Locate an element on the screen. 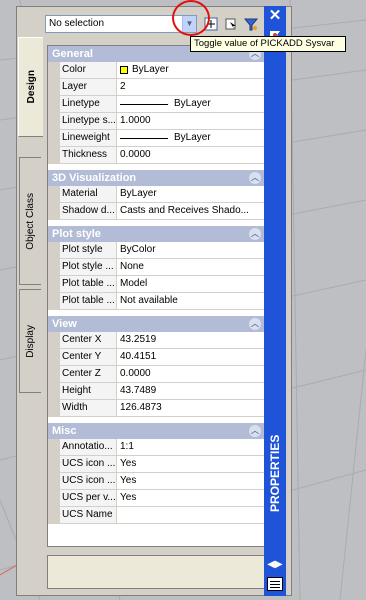  property-row: Plot table ... Not available is located at coordinates (156, 301).